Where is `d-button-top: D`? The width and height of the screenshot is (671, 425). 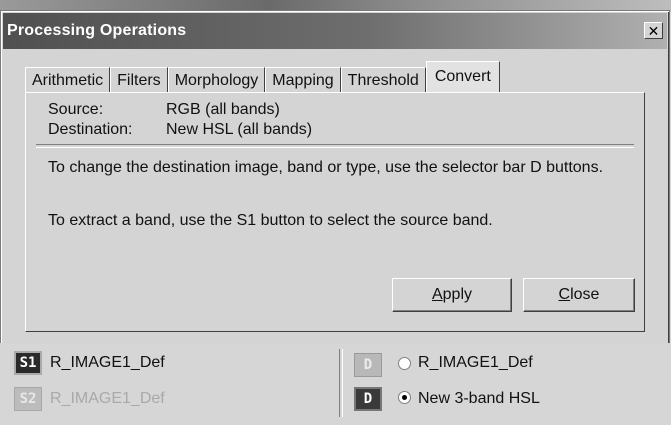 d-button-top: D is located at coordinates (368, 365).